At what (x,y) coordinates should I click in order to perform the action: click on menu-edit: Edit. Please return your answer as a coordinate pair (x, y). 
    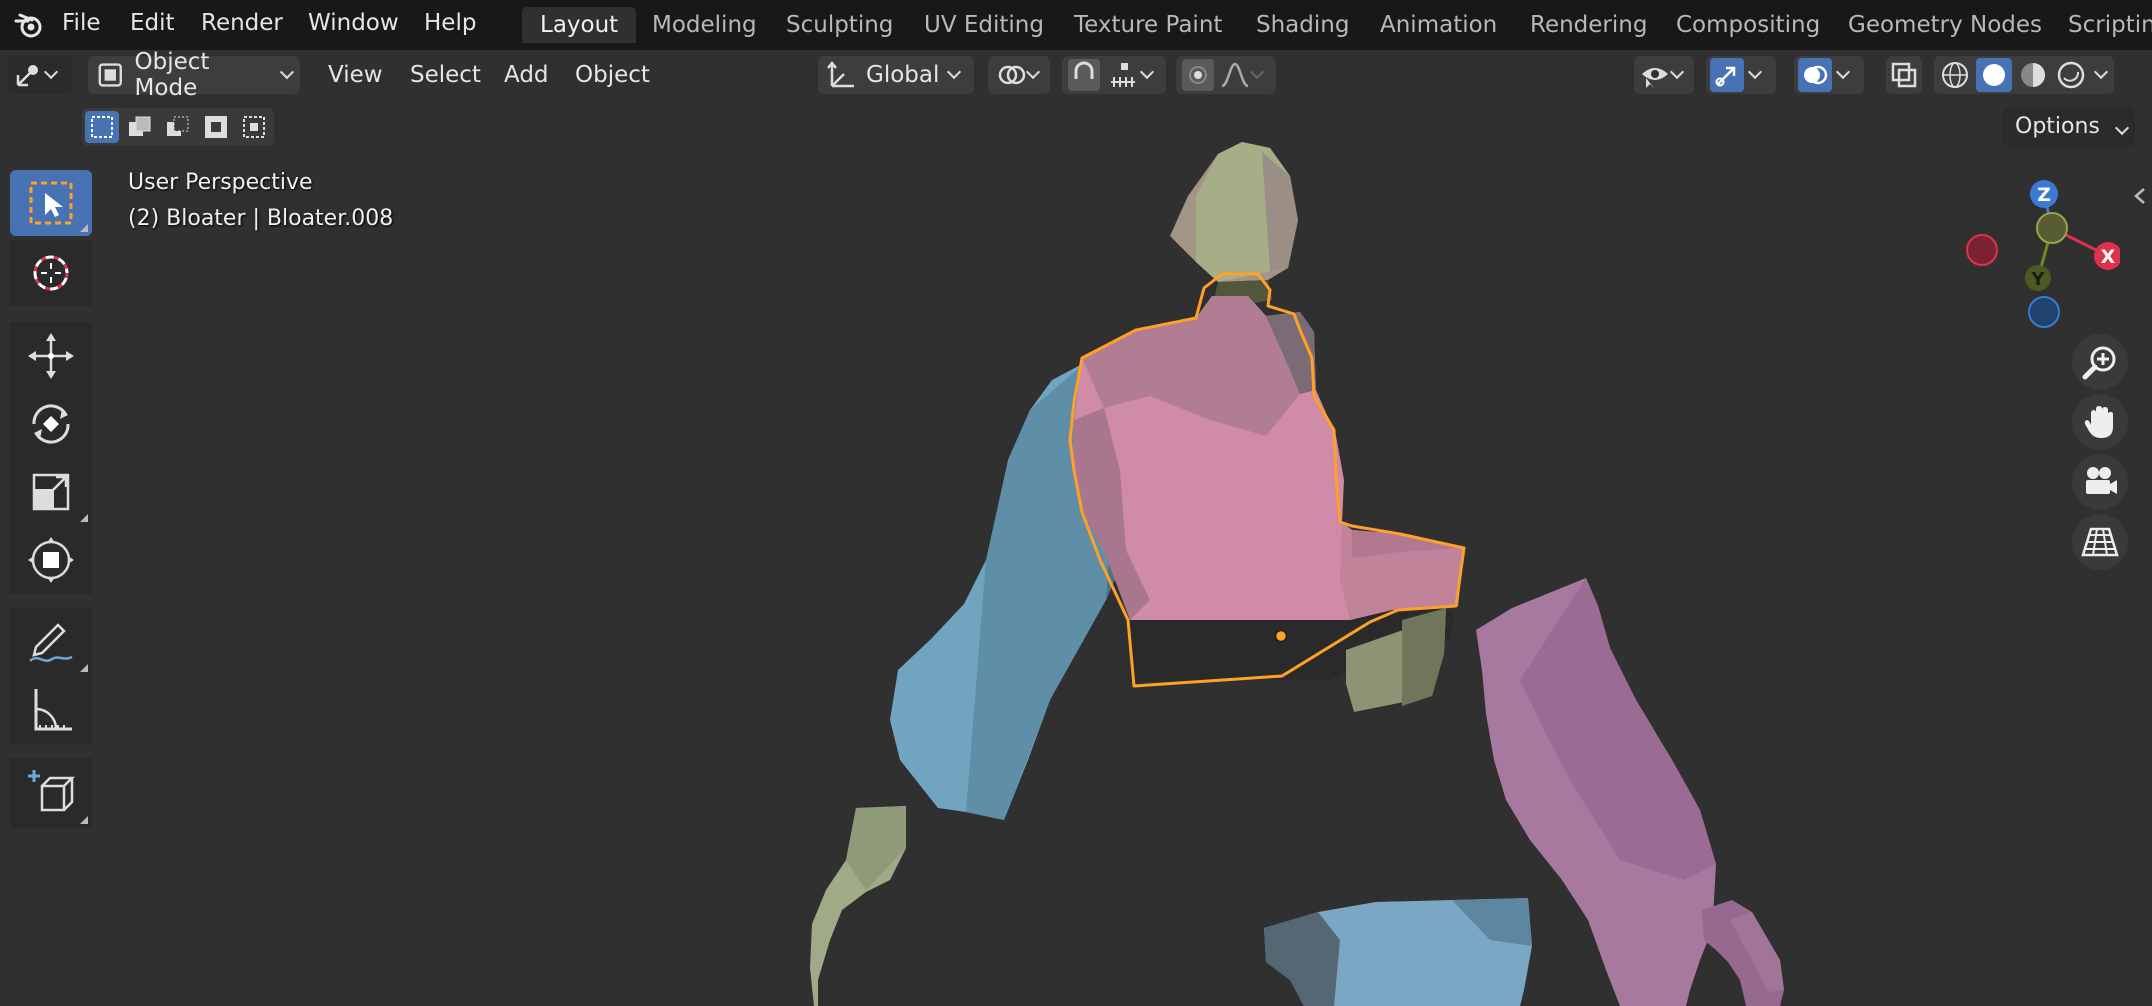
    Looking at the image, I should click on (152, 23).